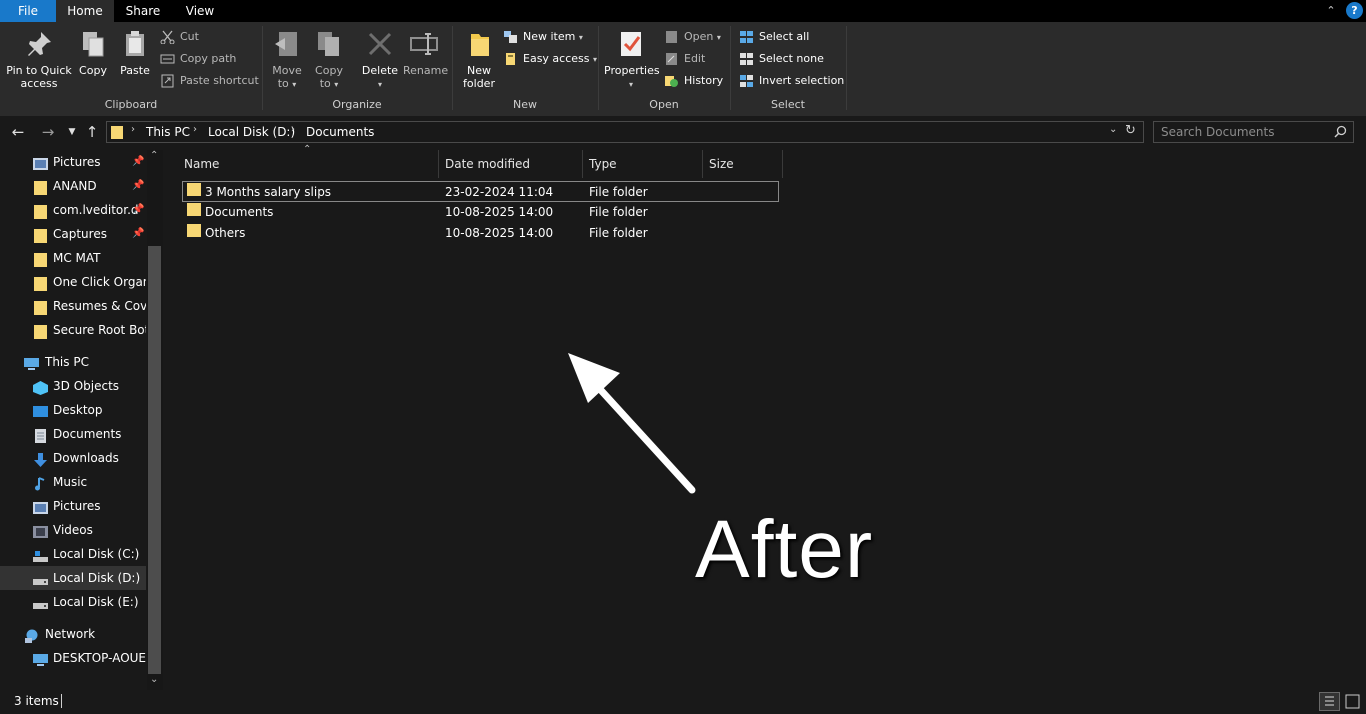 This screenshot has height=714, width=1366. I want to click on column-header-type: Type, so click(643, 164).